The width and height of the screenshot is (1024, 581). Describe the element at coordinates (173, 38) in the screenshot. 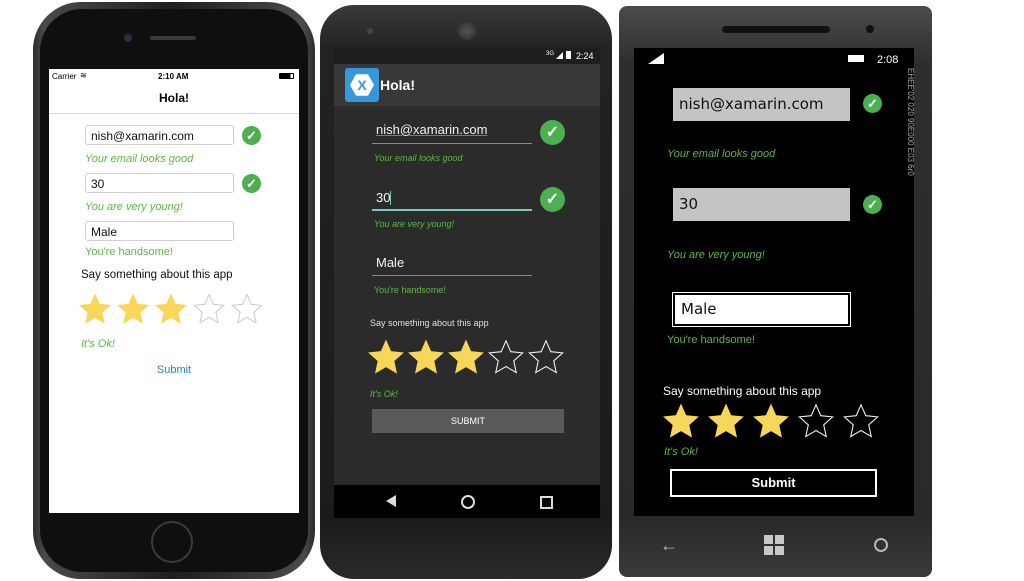

I see `iphone-speaker` at that location.